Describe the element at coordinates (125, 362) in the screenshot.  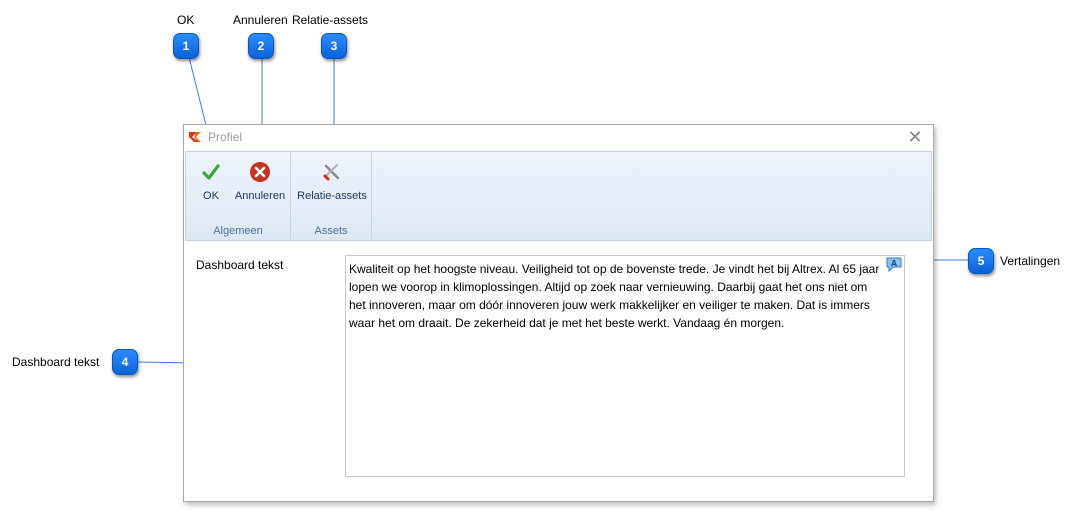
I see `callout-badge-4: 4` at that location.